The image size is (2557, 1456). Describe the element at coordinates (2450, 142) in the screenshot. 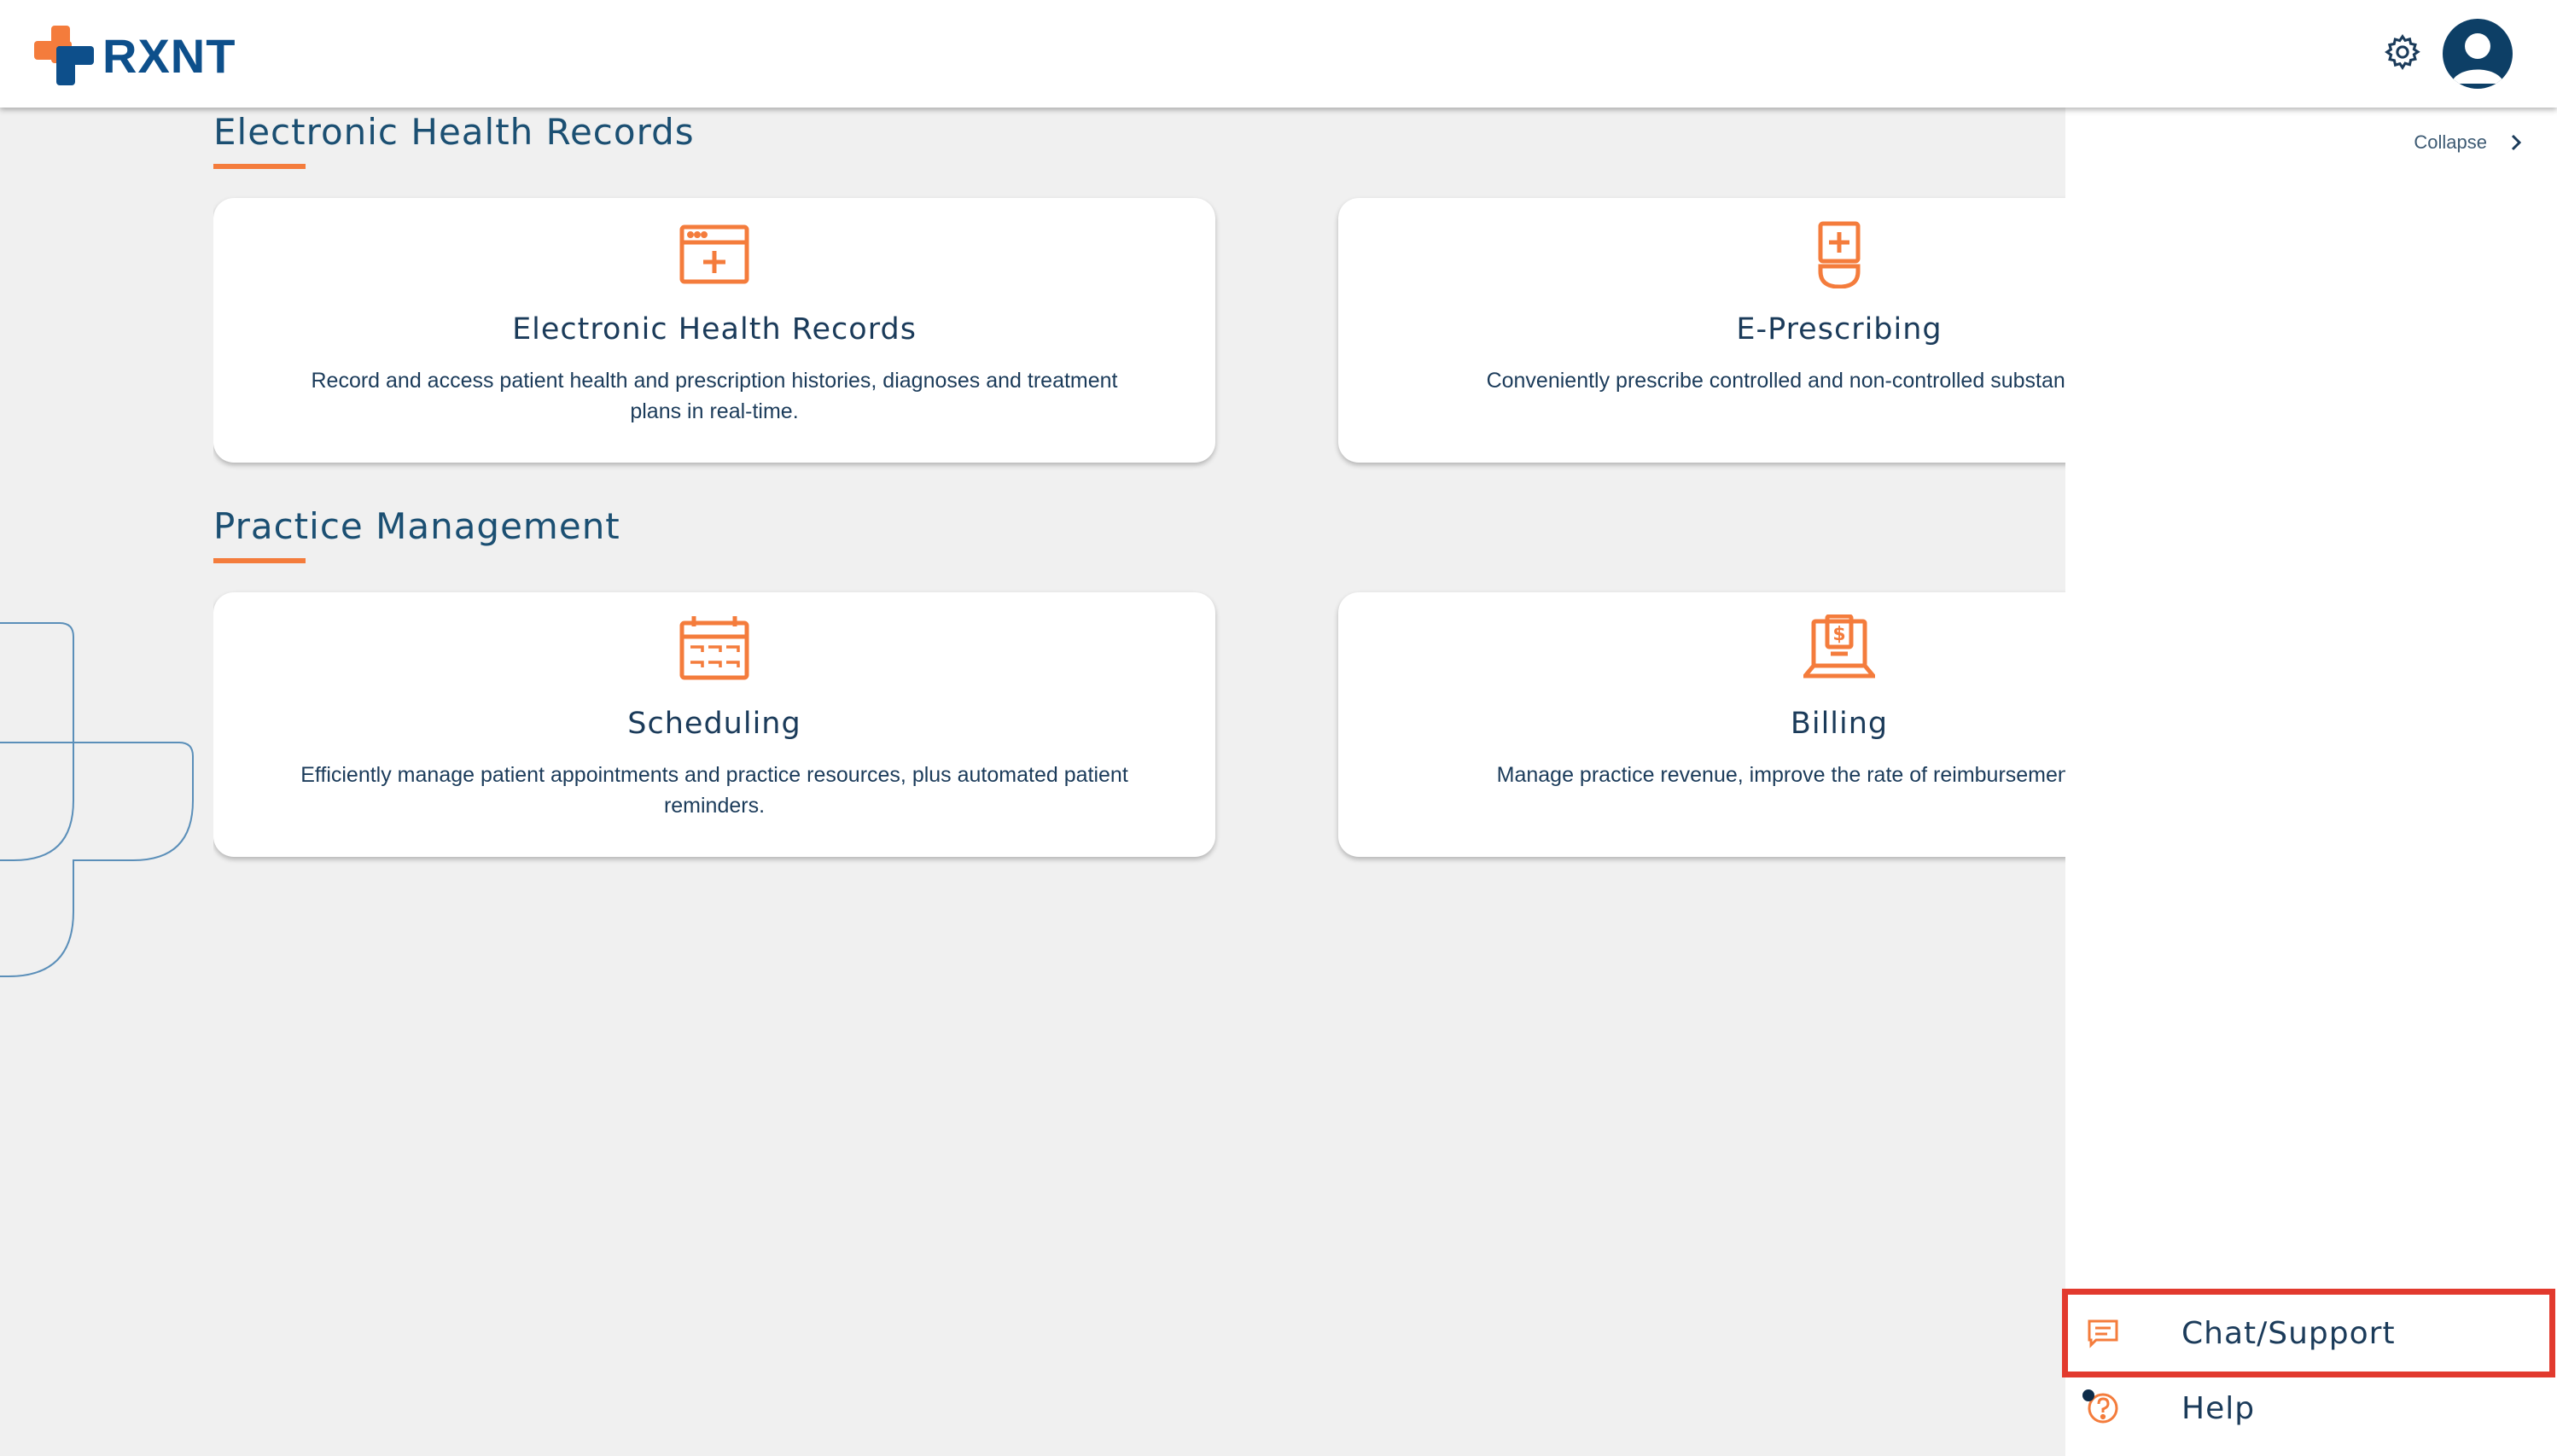

I see `collapse-label: Collapse` at that location.